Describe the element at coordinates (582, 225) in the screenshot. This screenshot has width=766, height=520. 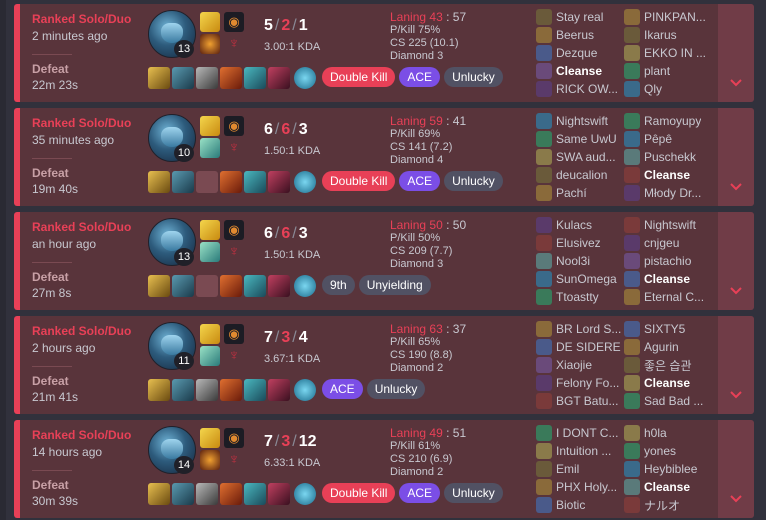
I see `participant-row: Kulacs` at that location.